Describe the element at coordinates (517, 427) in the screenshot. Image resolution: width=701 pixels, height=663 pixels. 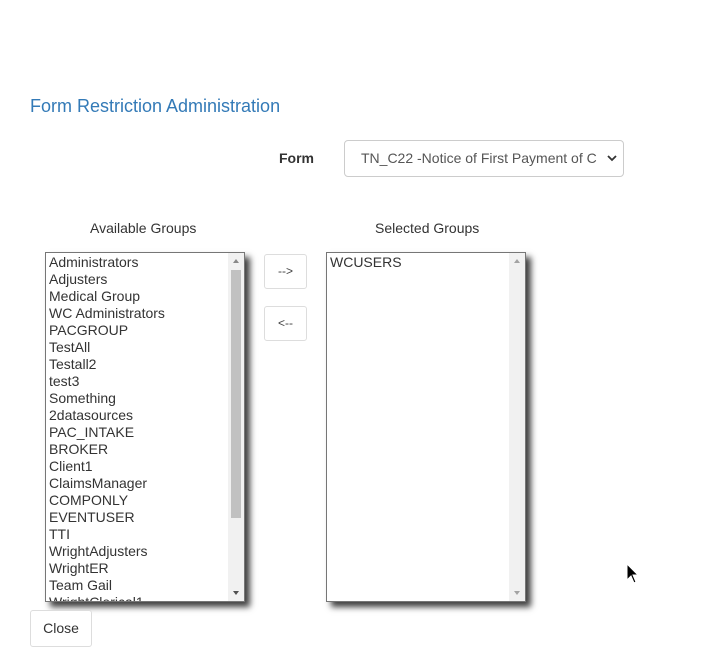
I see `selected-groups-scrollbar` at that location.